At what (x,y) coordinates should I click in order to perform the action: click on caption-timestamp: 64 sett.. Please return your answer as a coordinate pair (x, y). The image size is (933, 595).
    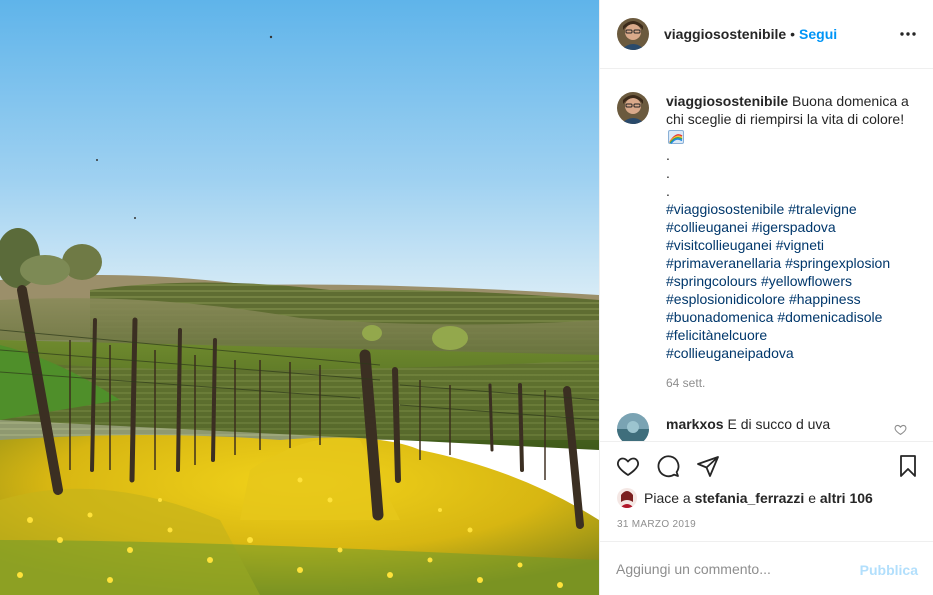
    Looking at the image, I should click on (791, 383).